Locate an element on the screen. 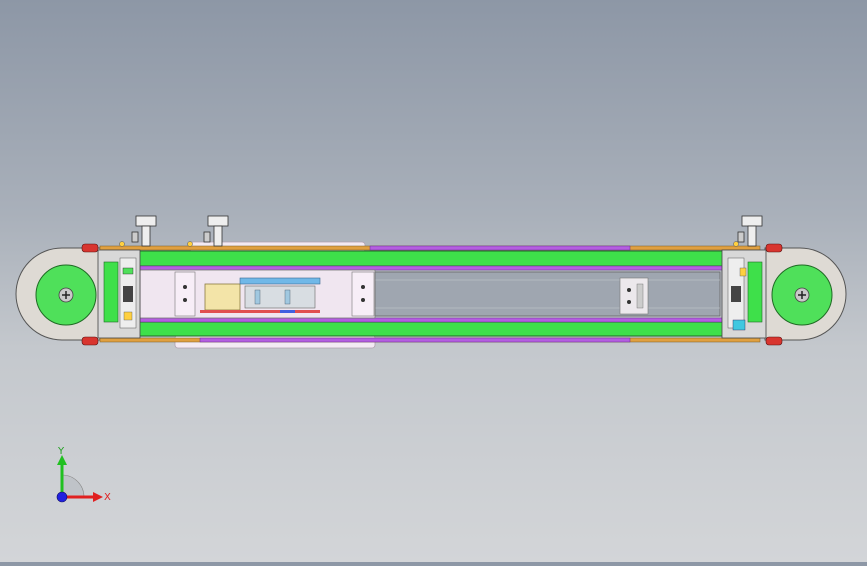 This screenshot has height=566, width=867. top-belt-purple is located at coordinates (500, 248).